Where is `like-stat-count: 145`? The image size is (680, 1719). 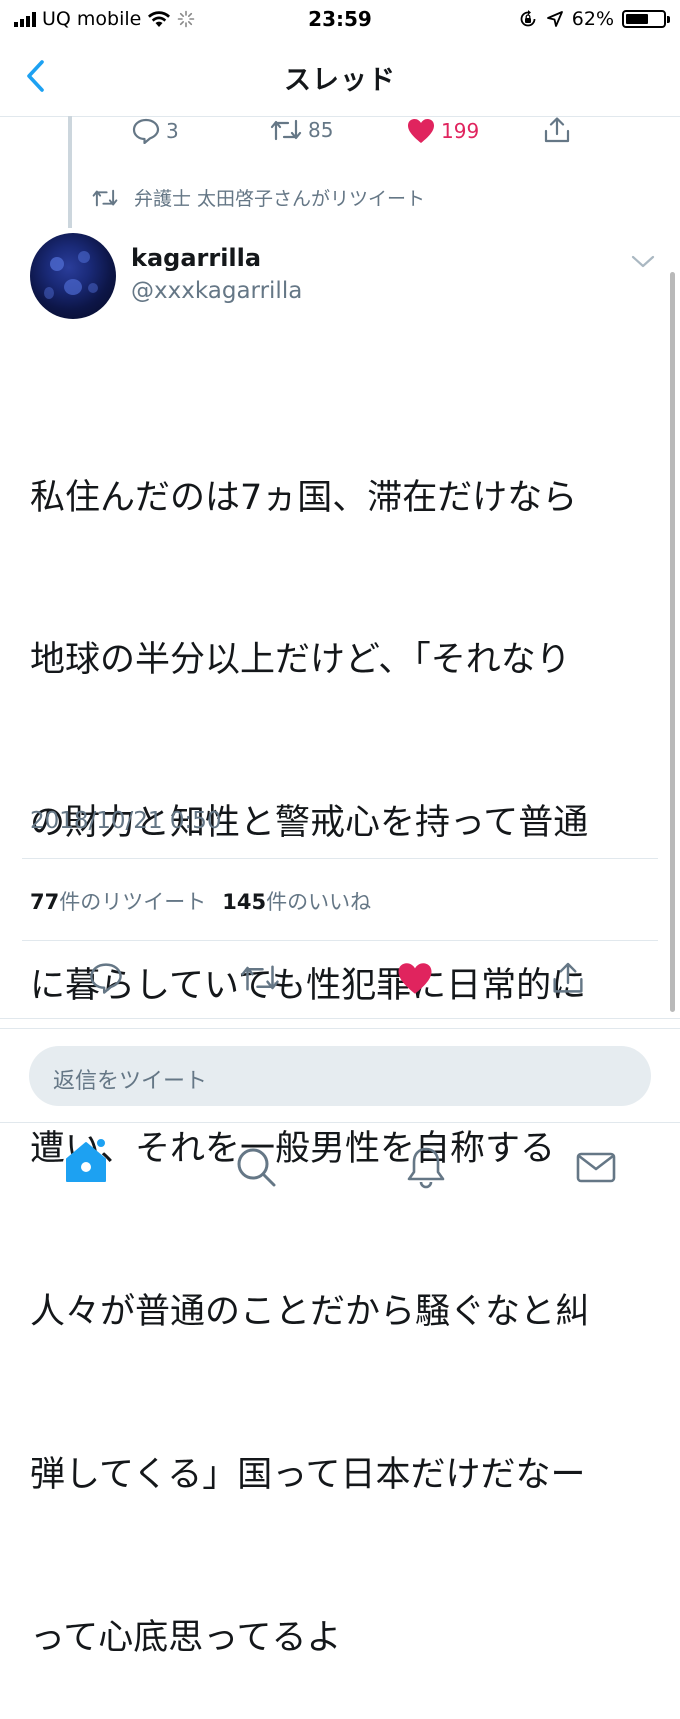 like-stat-count: 145 is located at coordinates (244, 902).